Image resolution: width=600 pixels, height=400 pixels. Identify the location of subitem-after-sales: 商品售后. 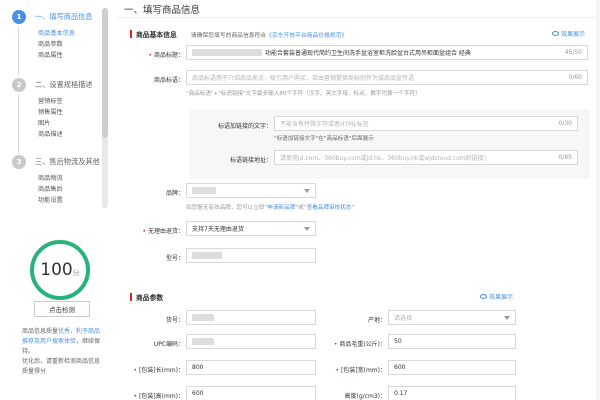
(50, 189).